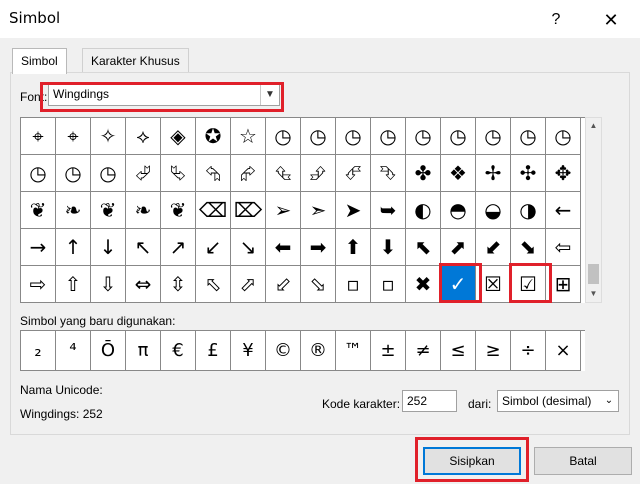 Image resolution: width=640 pixels, height=484 pixels. Describe the element at coordinates (283, 210) in the screenshot. I see `symbol-cell: ➢` at that location.